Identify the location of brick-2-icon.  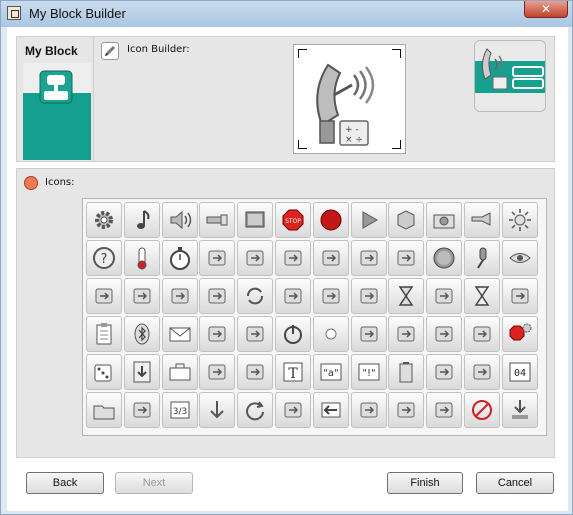
(142, 296).